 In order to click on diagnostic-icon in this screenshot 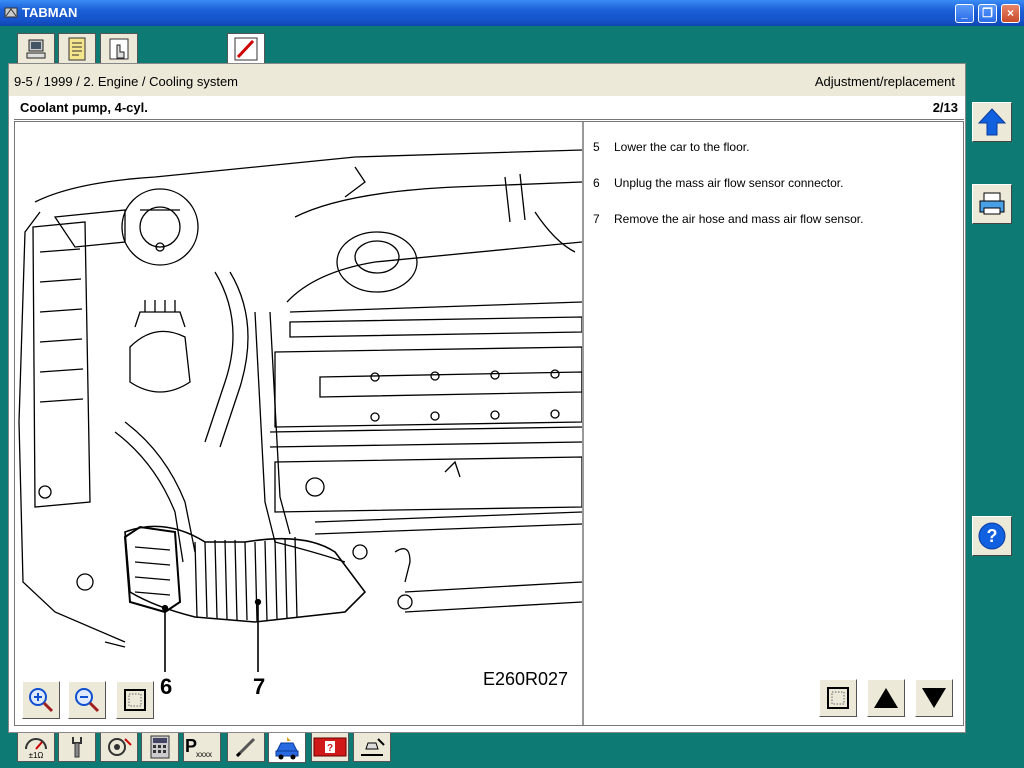, I will do `click(120, 747)`.